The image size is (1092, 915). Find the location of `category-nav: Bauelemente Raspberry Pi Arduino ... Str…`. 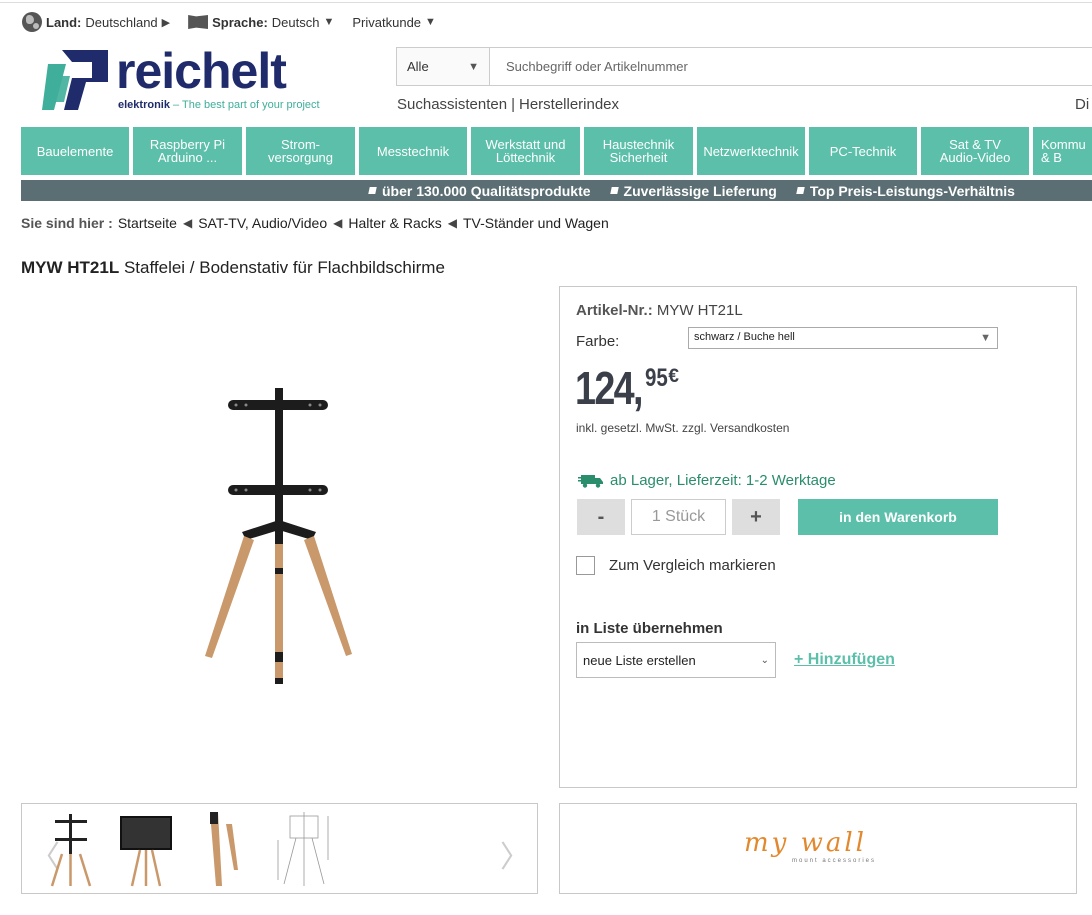

category-nav: Bauelemente Raspberry Pi Arduino ... Str… is located at coordinates (556, 151).